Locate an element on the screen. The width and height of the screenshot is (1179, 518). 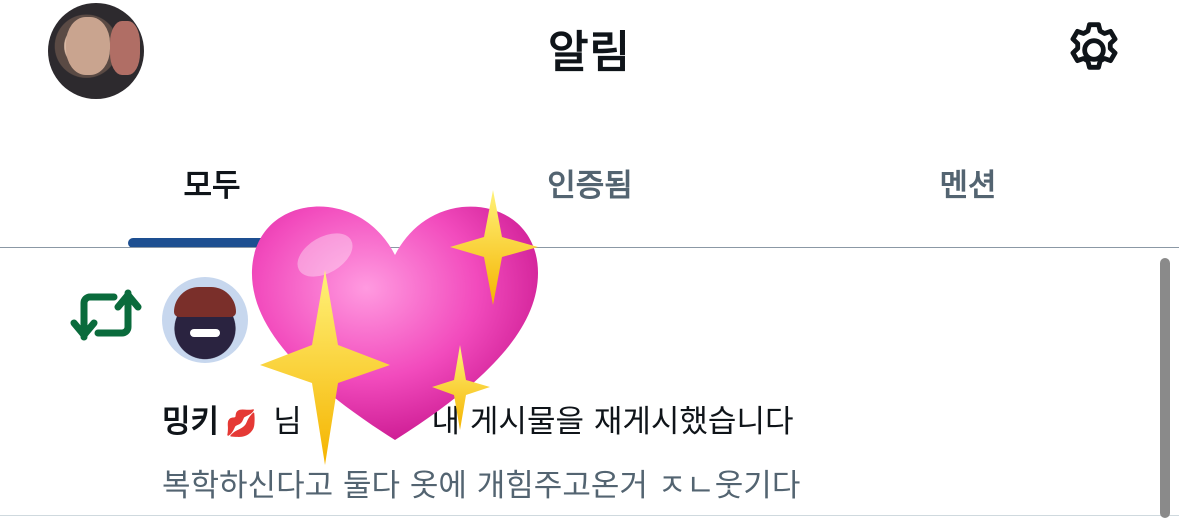
page-title: 알림 is located at coordinates (589, 52).